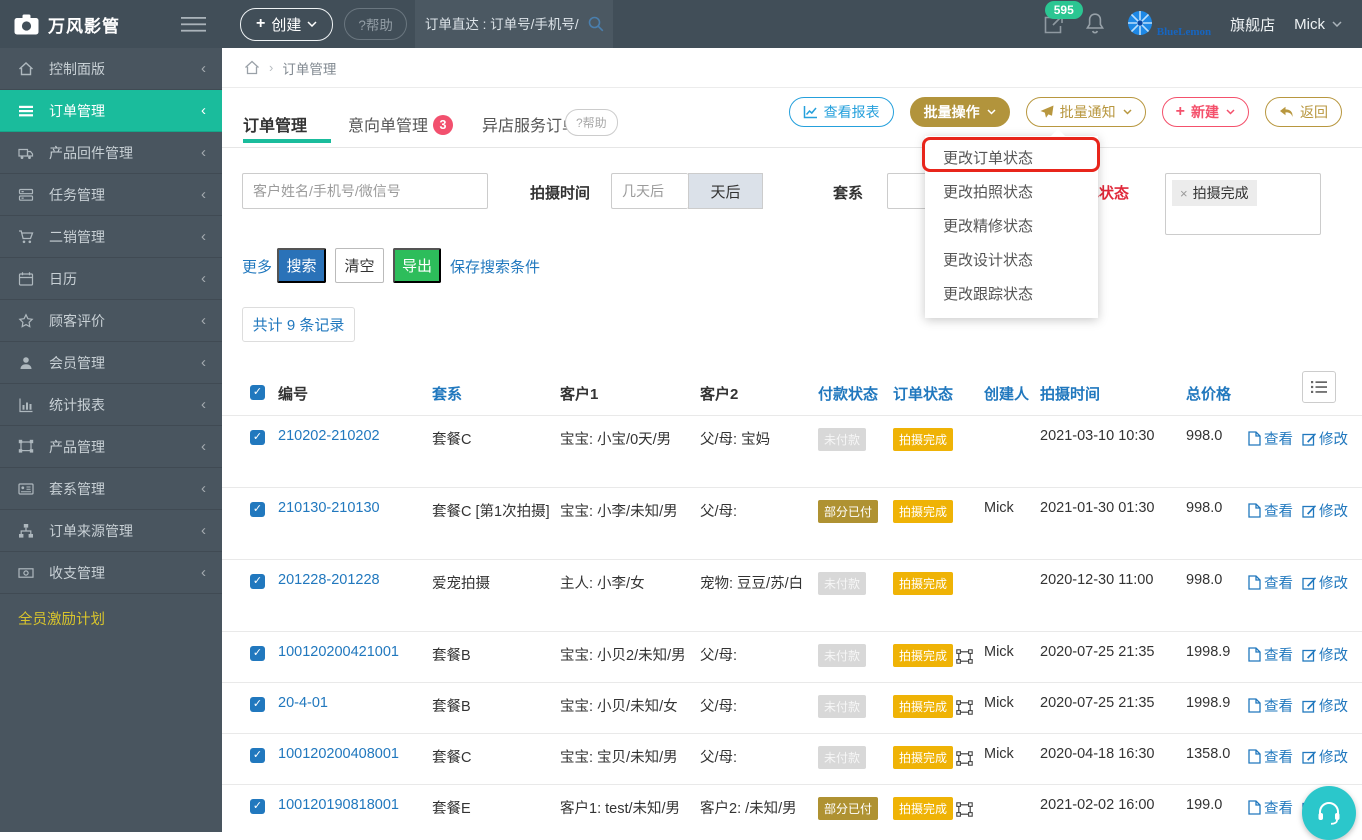 The height and width of the screenshot is (840, 1362). What do you see at coordinates (1070, 393) in the screenshot?
I see `column-header: 拍摄时间` at bounding box center [1070, 393].